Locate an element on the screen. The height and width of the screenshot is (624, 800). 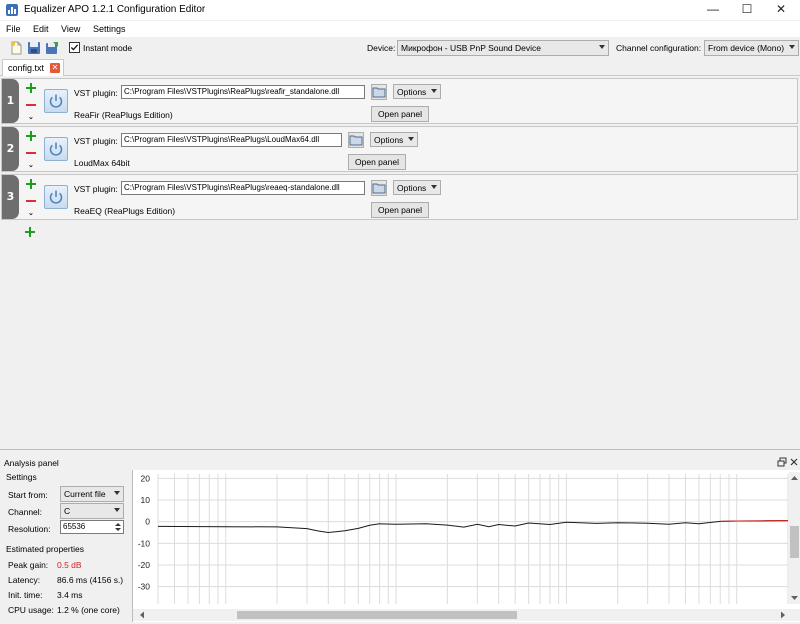
filter-number: 2 is located at coordinates (10, 149).